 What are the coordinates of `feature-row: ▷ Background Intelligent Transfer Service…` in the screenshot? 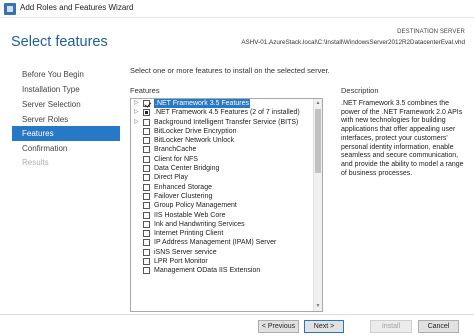 It's located at (226, 122).